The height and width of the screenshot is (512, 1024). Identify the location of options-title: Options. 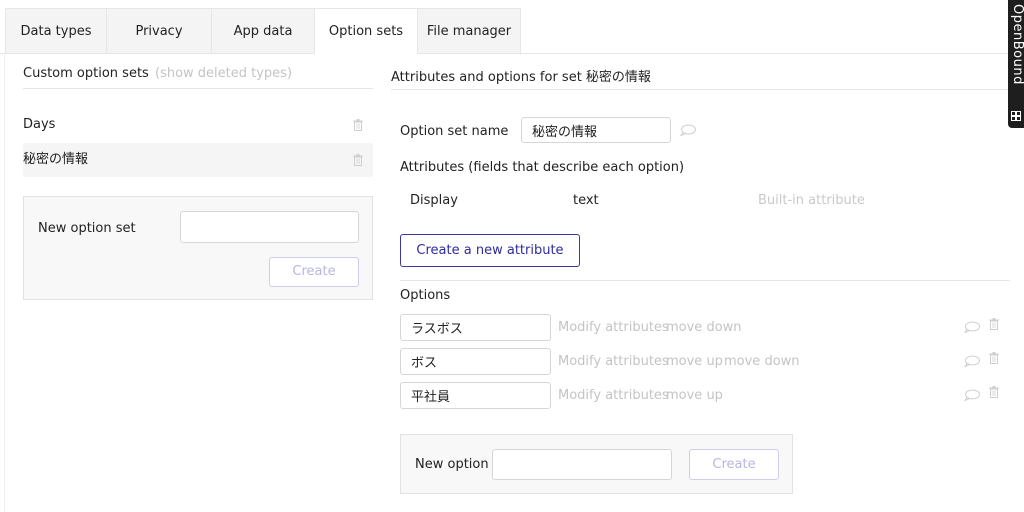
(425, 295).